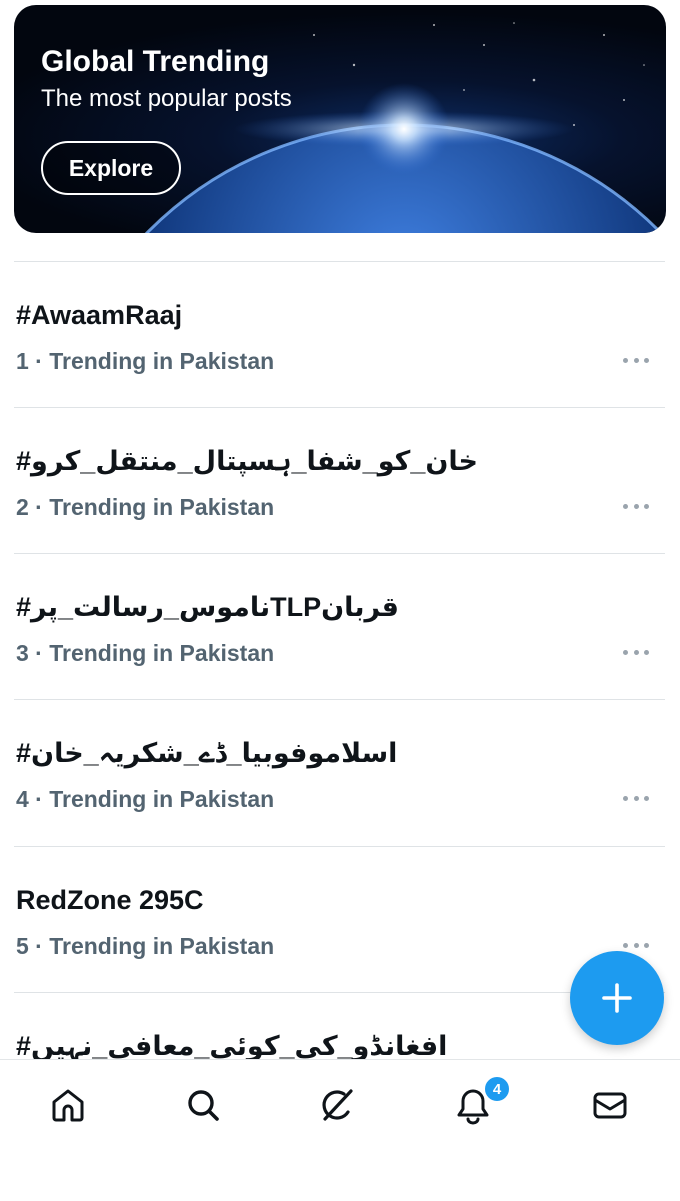 Image resolution: width=680 pixels, height=1201 pixels. I want to click on banner-subtitle: The most popular posts, so click(166, 98).